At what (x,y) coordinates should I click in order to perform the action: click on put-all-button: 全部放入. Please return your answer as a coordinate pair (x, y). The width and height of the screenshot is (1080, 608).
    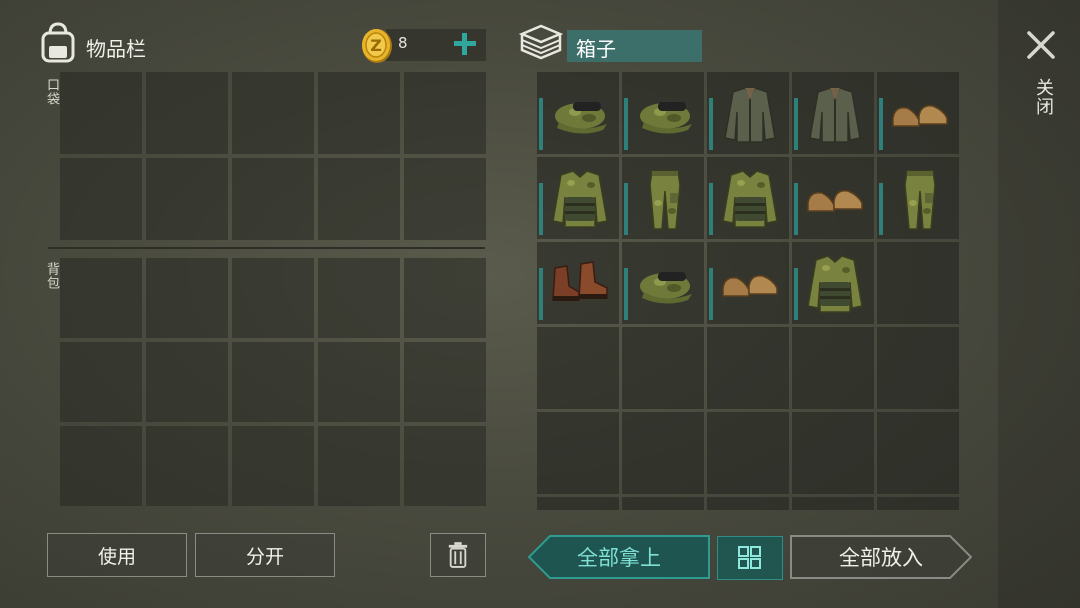
    Looking at the image, I should click on (881, 557).